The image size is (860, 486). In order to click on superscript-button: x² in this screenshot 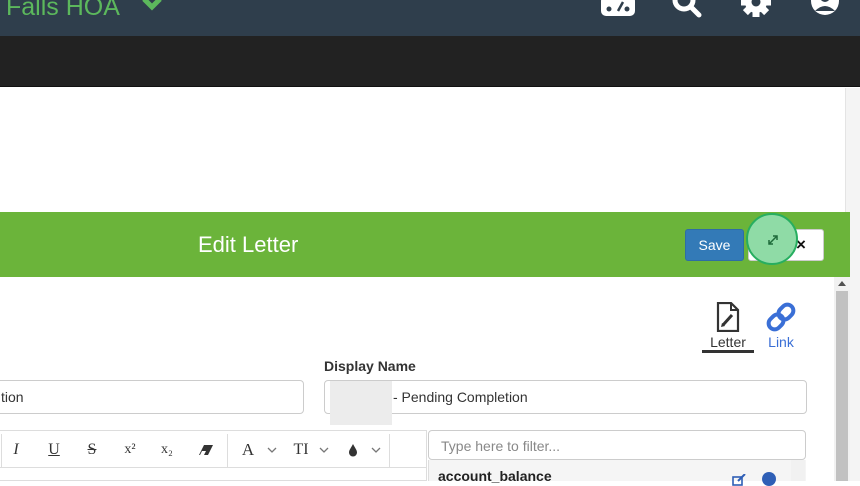, I will do `click(130, 450)`.